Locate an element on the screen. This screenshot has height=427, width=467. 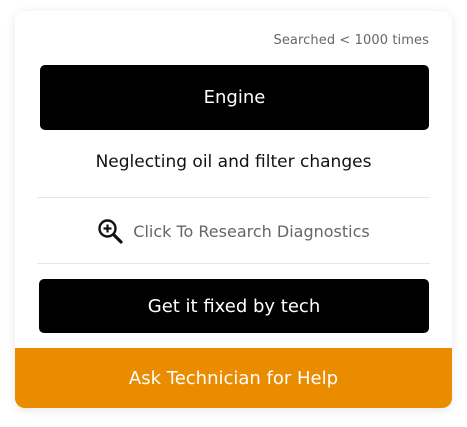
research-diagnostics-link: Click To Research Diagnostics is located at coordinates (233, 231).